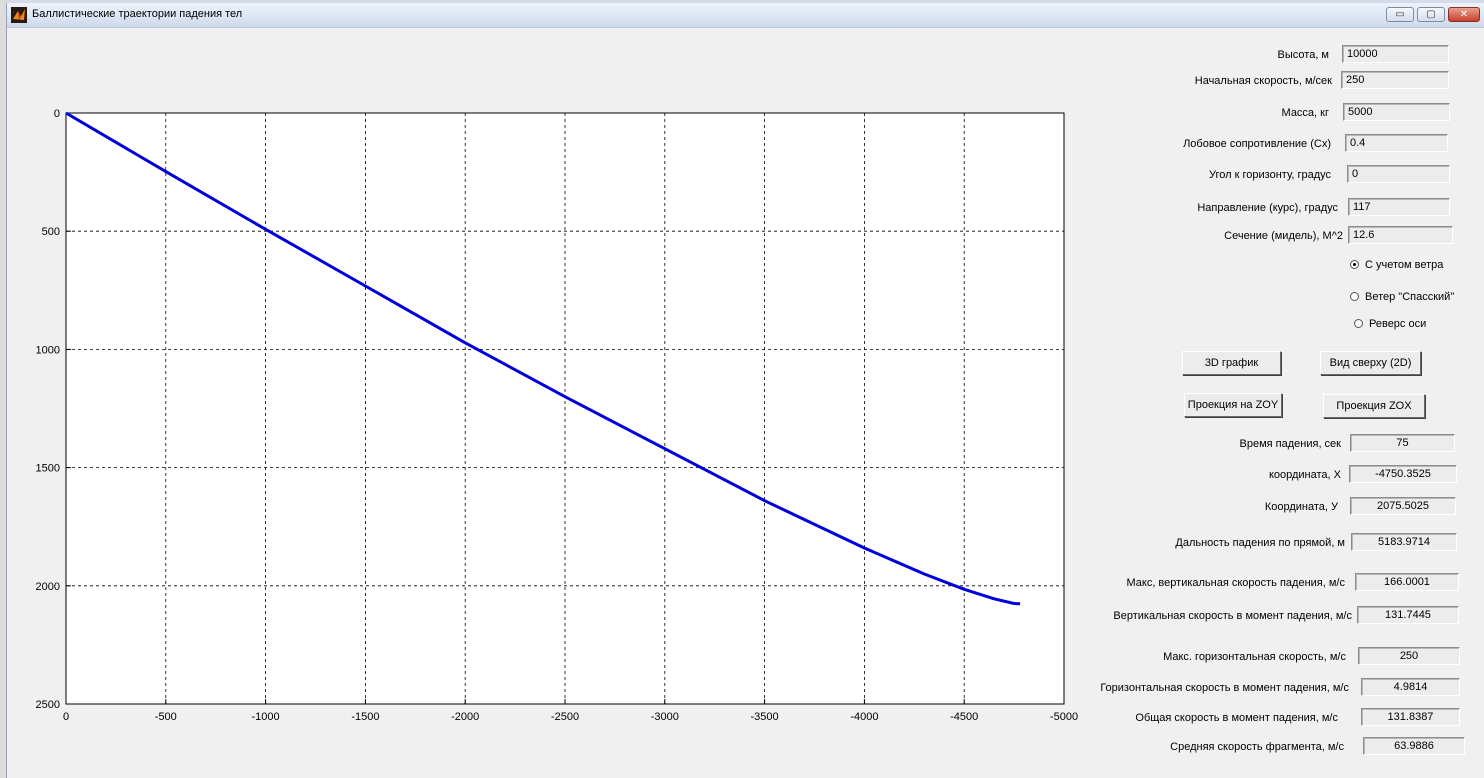  Describe the element at coordinates (1400, 235) in the screenshot. I see `param-input: 12.6` at that location.